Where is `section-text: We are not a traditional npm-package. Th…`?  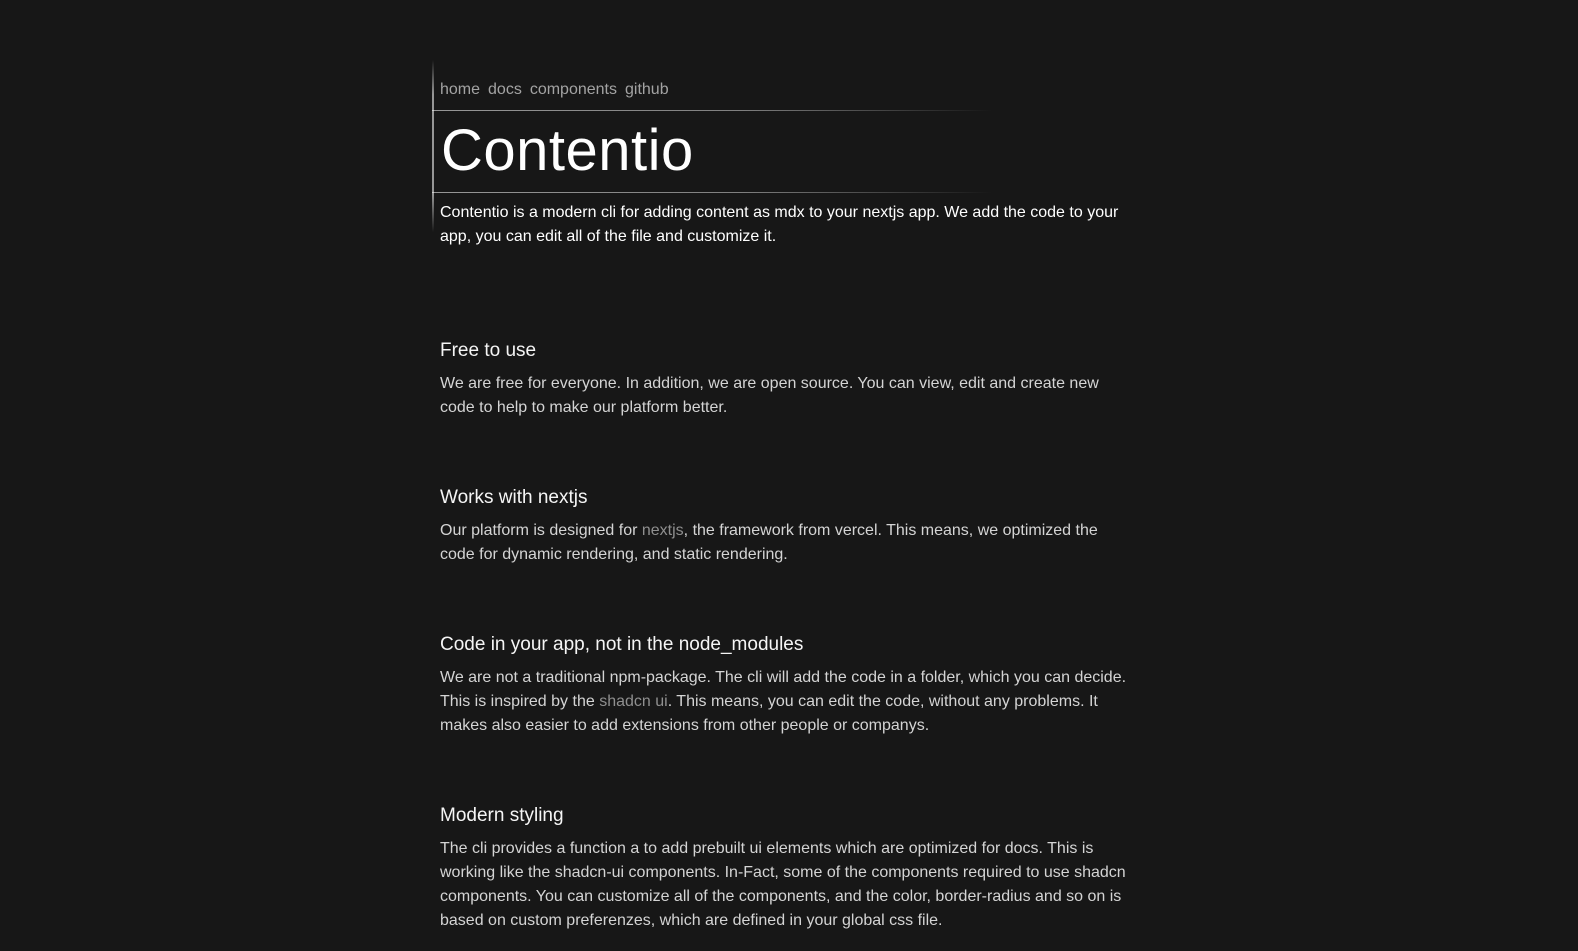
section-text: We are not a traditional npm-package. Th… is located at coordinates (785, 702).